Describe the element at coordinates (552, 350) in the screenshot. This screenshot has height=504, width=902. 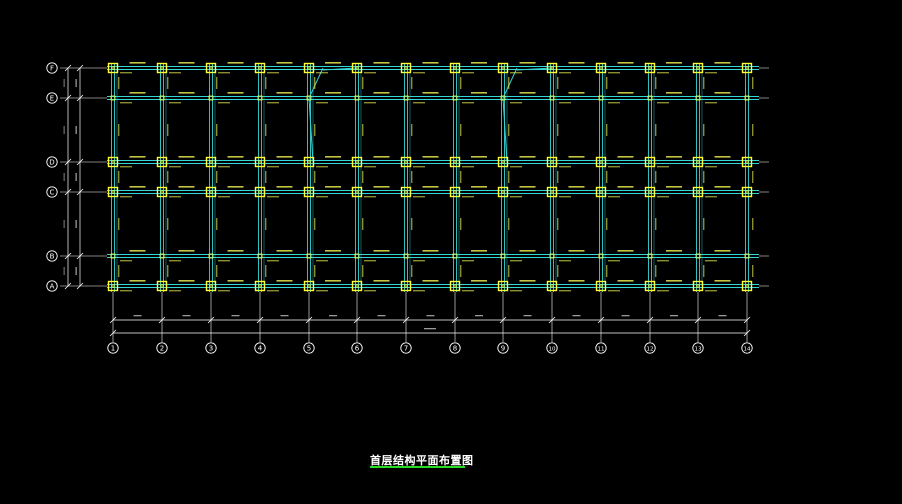
I see `axis-label-x: 10` at that location.